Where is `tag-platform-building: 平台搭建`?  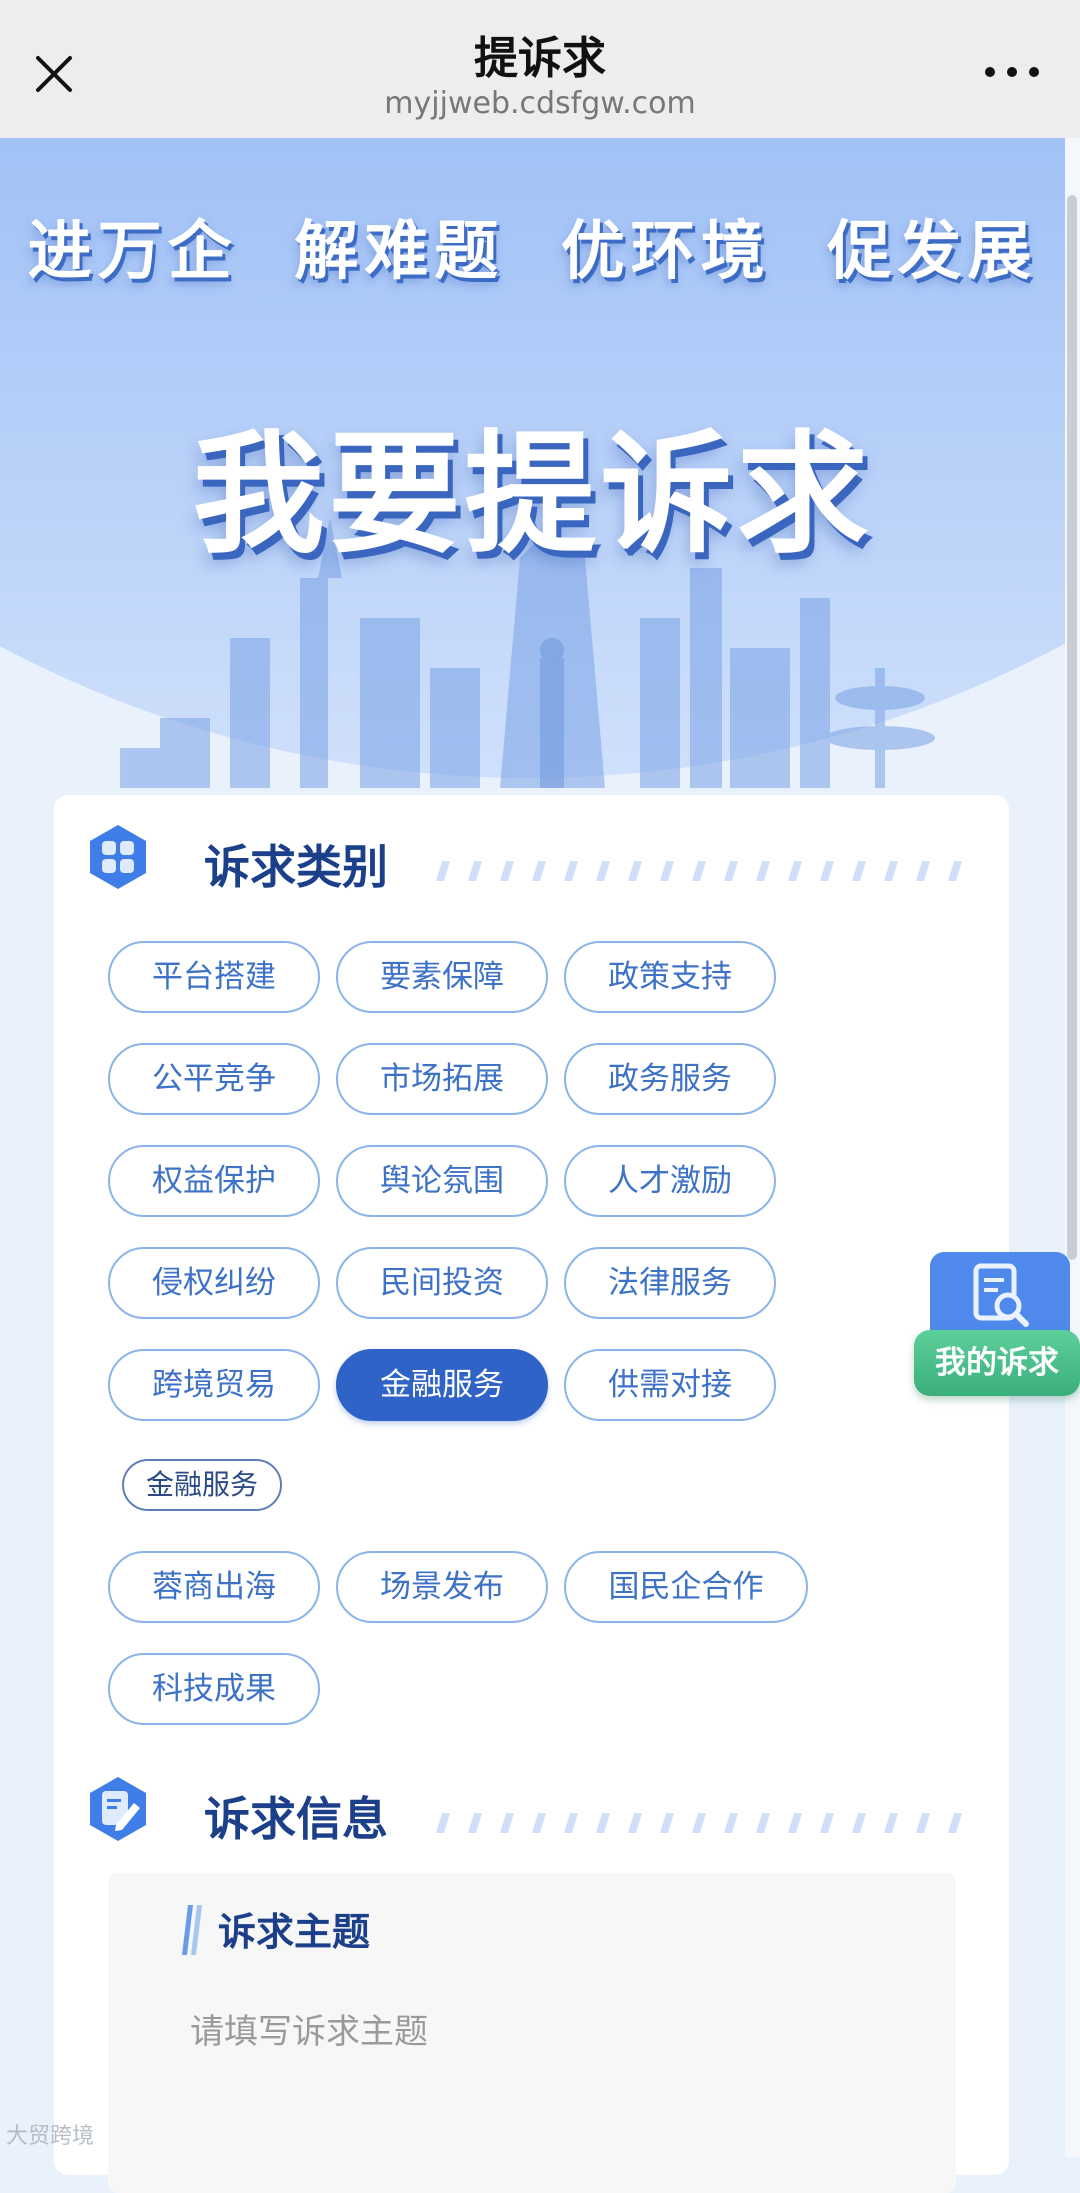
tag-platform-building: 平台搭建 is located at coordinates (214, 977).